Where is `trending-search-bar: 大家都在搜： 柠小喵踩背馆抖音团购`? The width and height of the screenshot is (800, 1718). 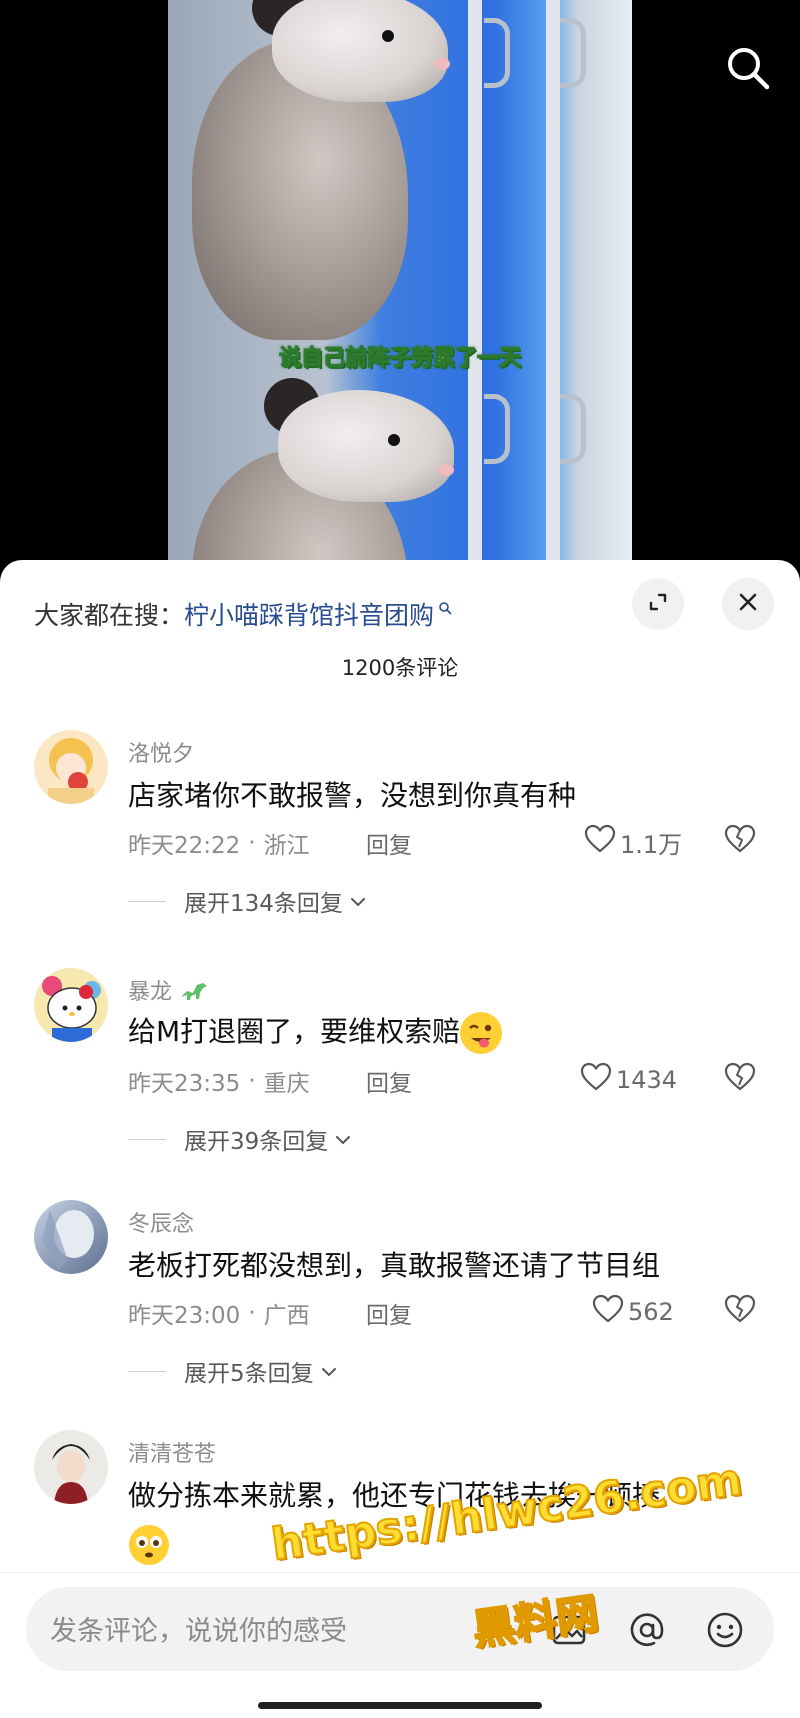 trending-search-bar: 大家都在搜： 柠小喵踩背馆抖音团购 is located at coordinates (243, 614).